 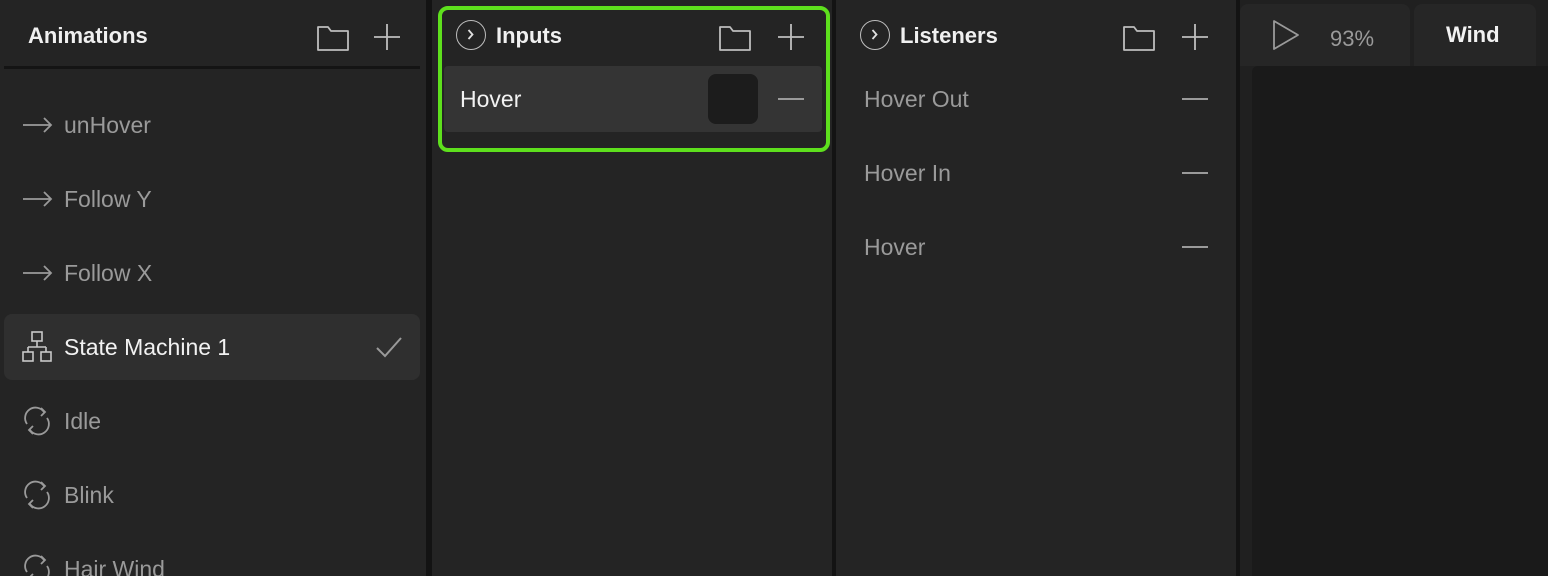 I want to click on animation-item-idle: Idle, so click(x=212, y=421).